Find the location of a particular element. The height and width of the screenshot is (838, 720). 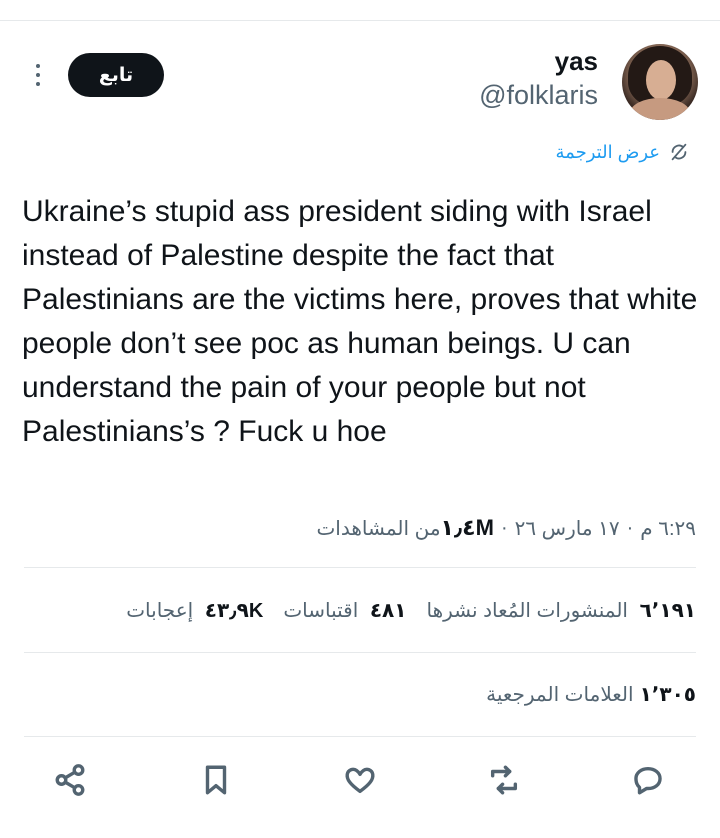

tweet-time: ٦:٢٩ م is located at coordinates (668, 528).